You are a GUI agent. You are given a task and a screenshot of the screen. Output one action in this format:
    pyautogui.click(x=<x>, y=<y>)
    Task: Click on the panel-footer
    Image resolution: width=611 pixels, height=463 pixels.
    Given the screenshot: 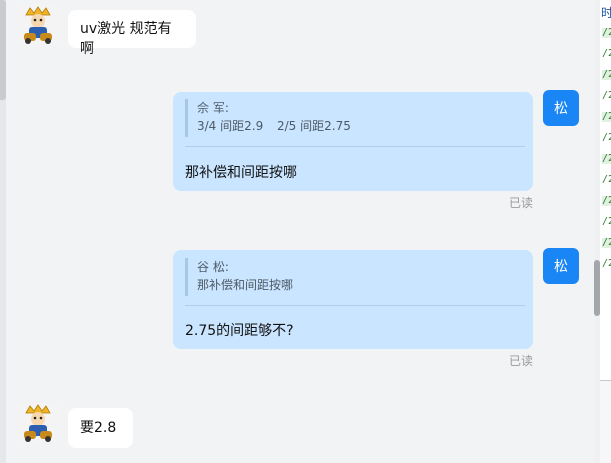 What is the action you would take?
    pyautogui.click(x=605, y=421)
    